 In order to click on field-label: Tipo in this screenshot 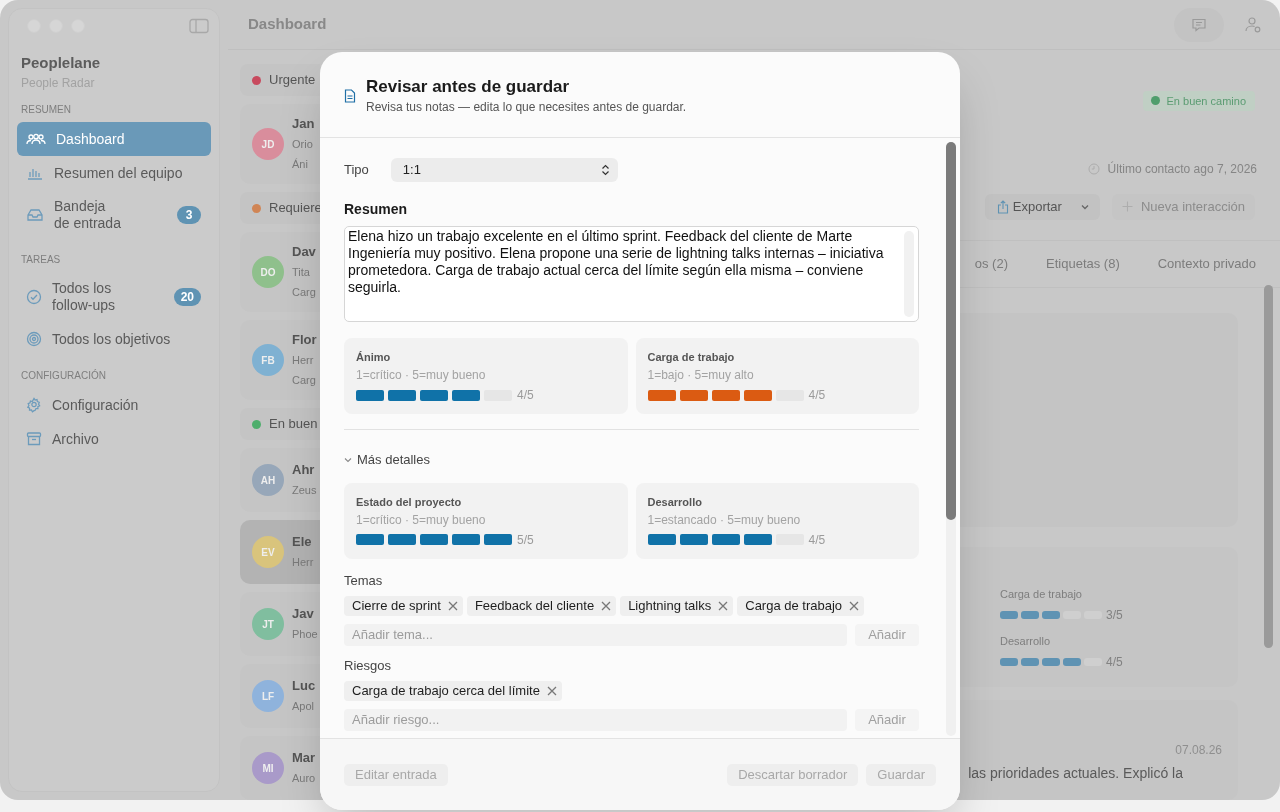, I will do `click(356, 170)`.